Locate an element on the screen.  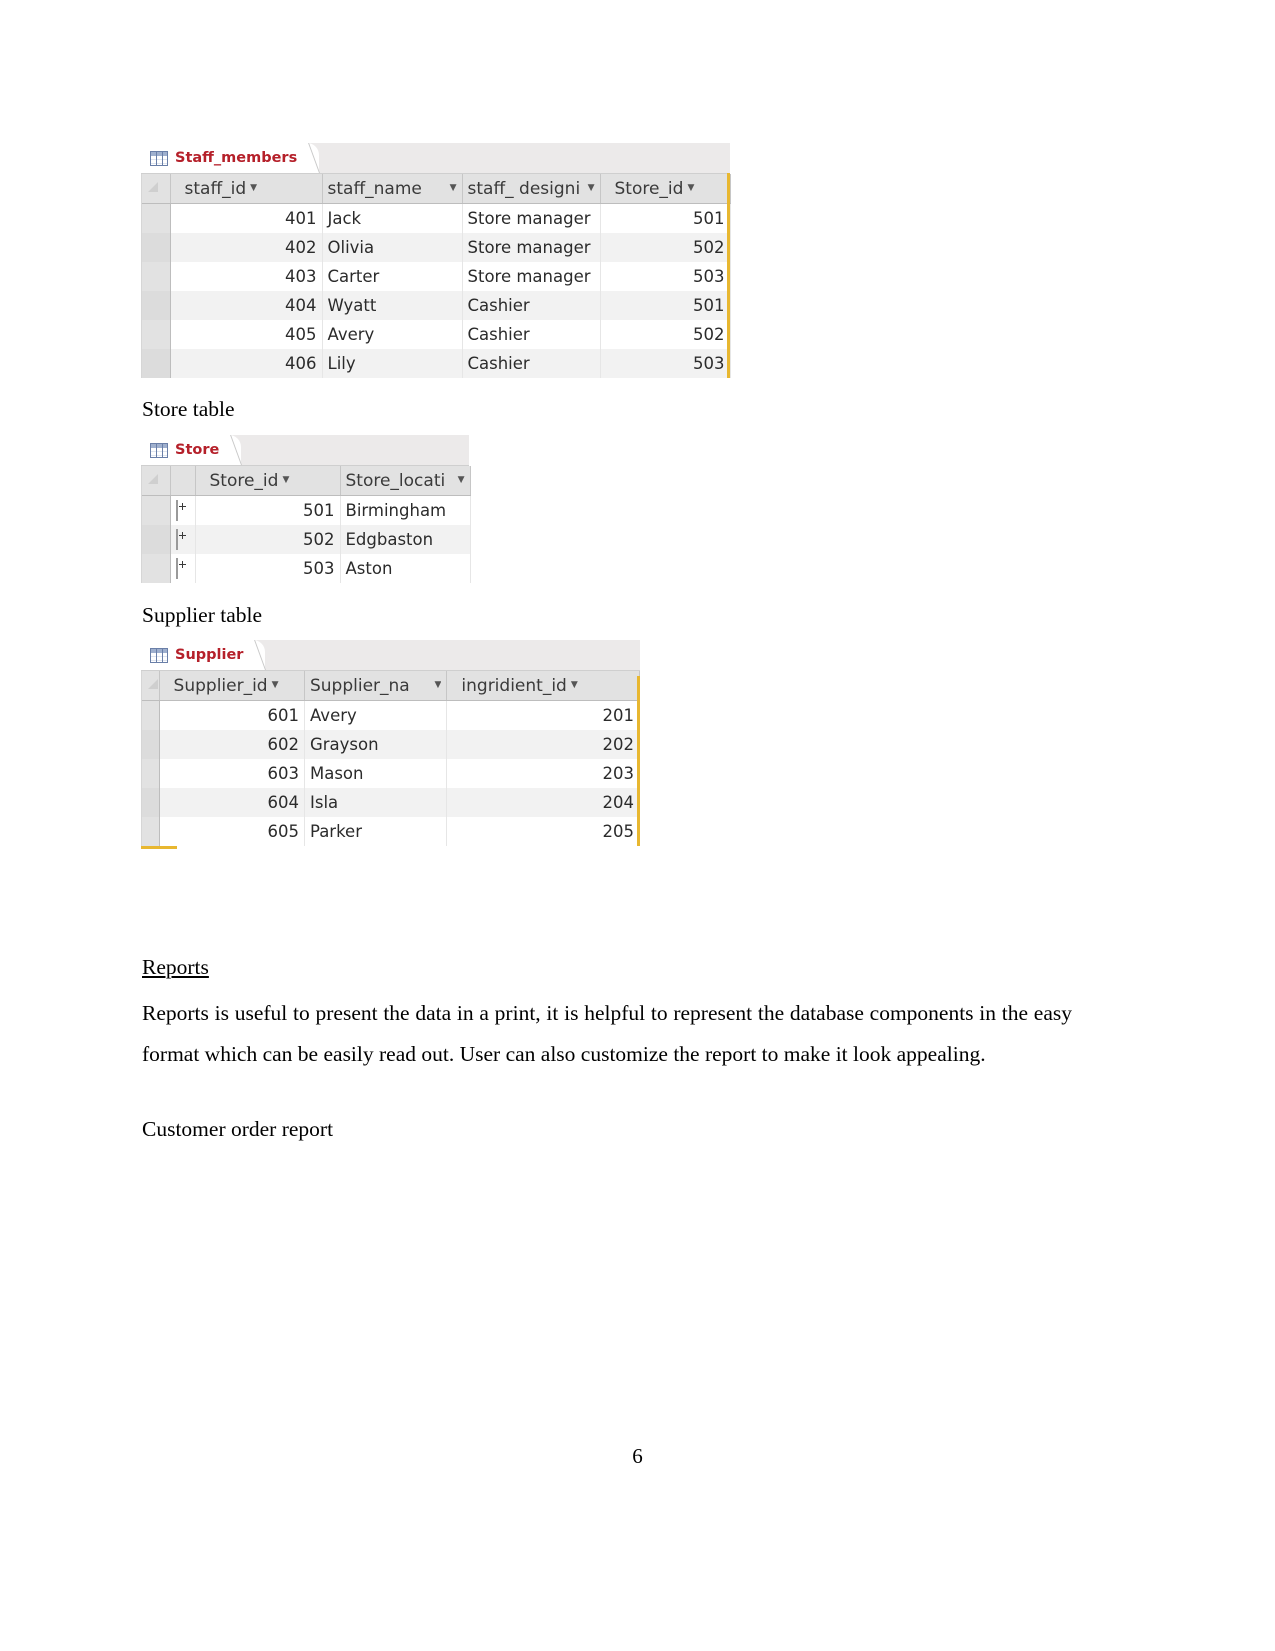
cell-supplier-name: Isla is located at coordinates (376, 802).